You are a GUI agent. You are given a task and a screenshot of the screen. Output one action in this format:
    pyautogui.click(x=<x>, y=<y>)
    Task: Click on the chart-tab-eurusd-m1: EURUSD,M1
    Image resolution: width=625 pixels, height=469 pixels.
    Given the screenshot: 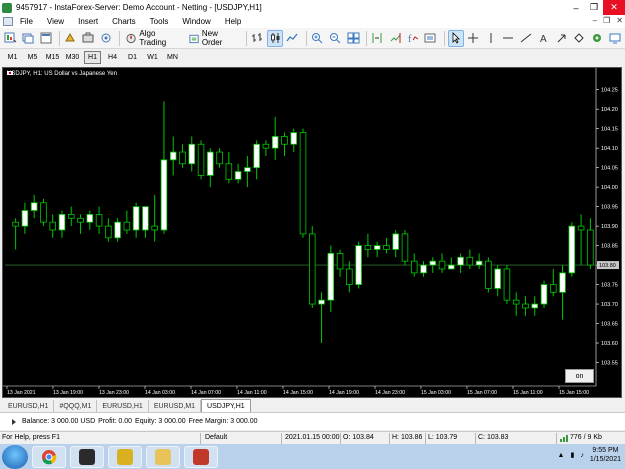 What is the action you would take?
    pyautogui.click(x=175, y=406)
    